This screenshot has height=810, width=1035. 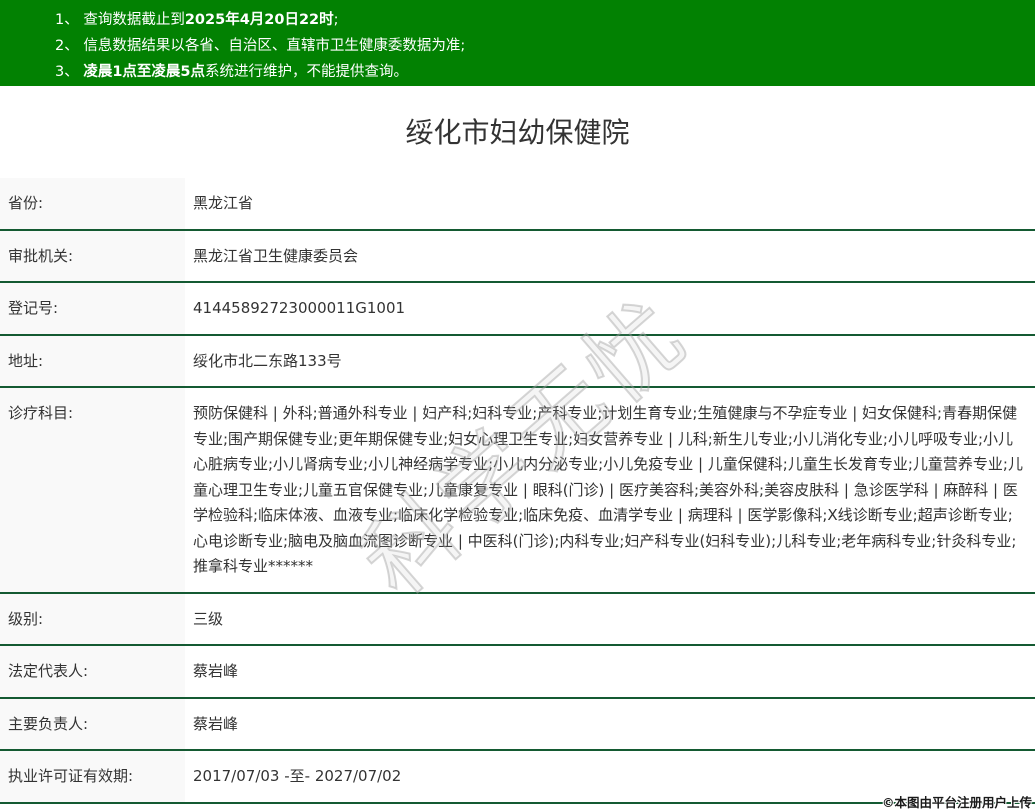 I want to click on table-row: 登记号: 41445892723000011G1001, so click(x=517, y=309).